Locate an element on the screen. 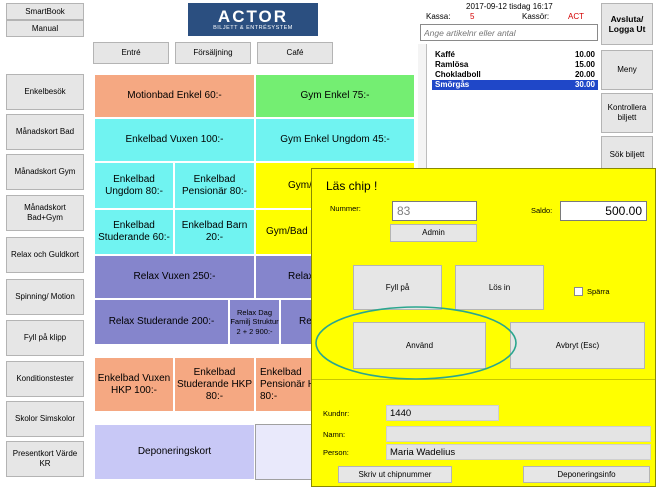 This screenshot has width=656, height=487. manual-button: Manual is located at coordinates (45, 28).